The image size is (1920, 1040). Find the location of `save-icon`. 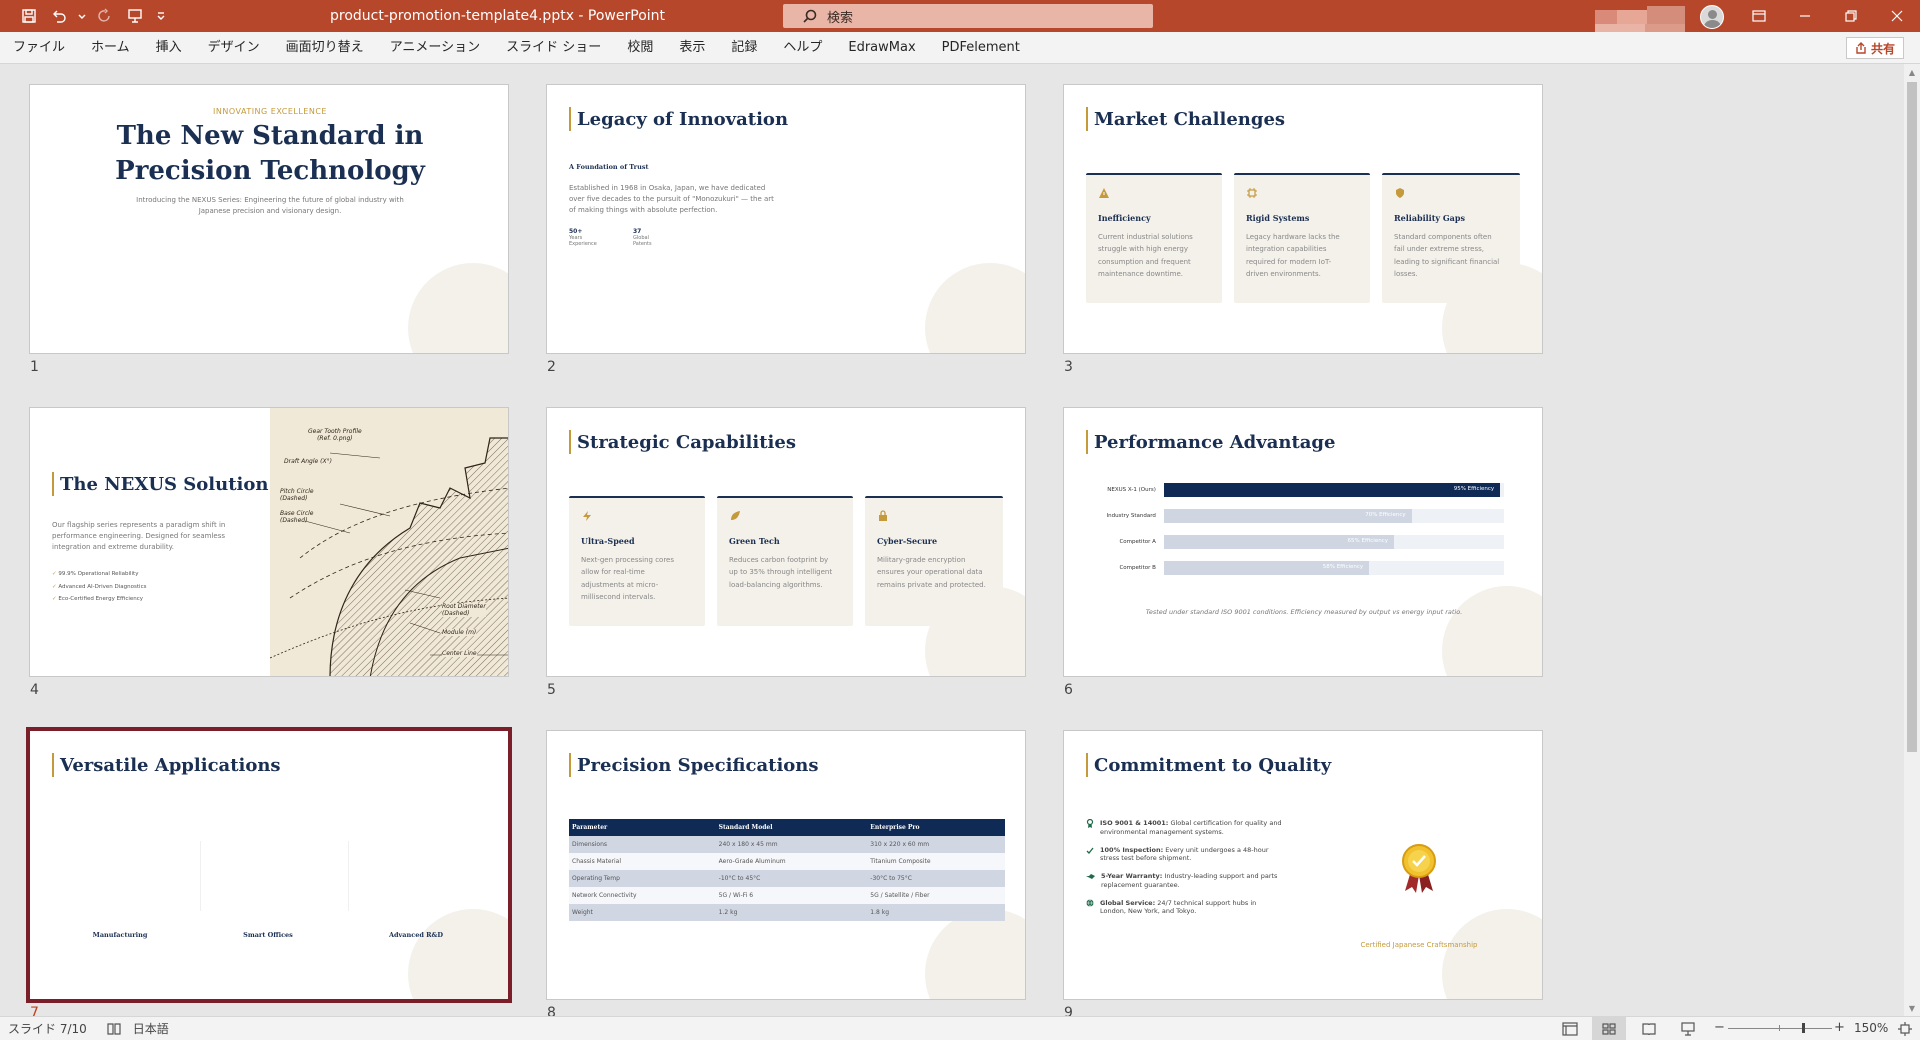

save-icon is located at coordinates (29, 16).